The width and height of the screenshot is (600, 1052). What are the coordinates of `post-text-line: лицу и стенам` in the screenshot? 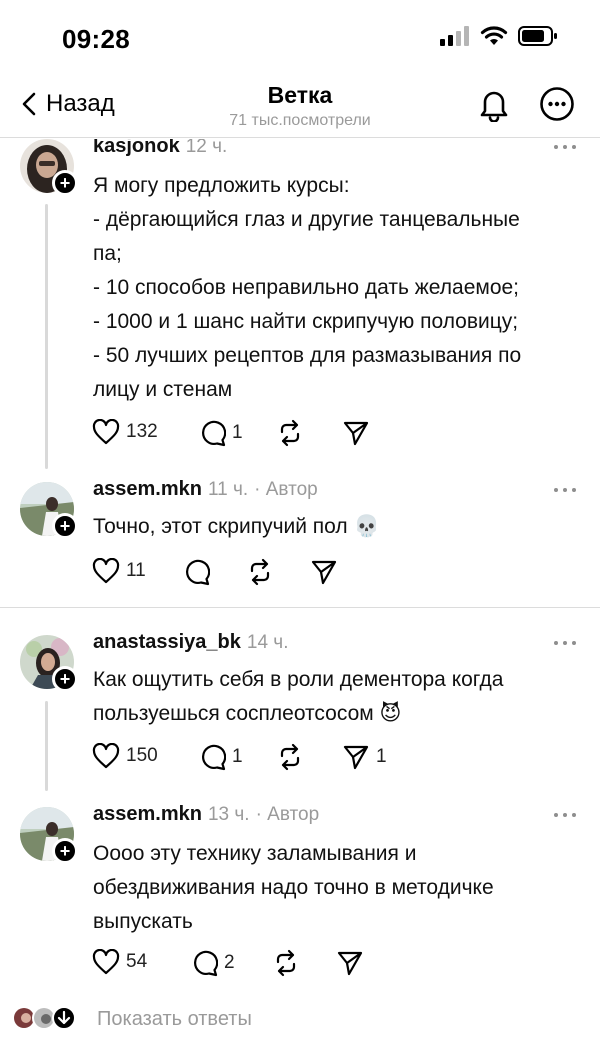 It's located at (163, 389).